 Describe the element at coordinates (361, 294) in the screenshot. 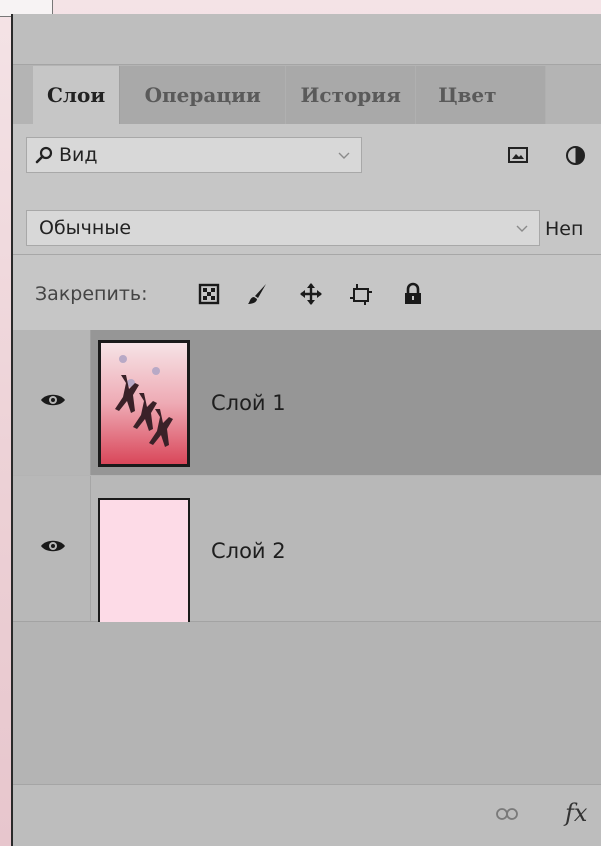

I see `lock-artboard-icon` at that location.